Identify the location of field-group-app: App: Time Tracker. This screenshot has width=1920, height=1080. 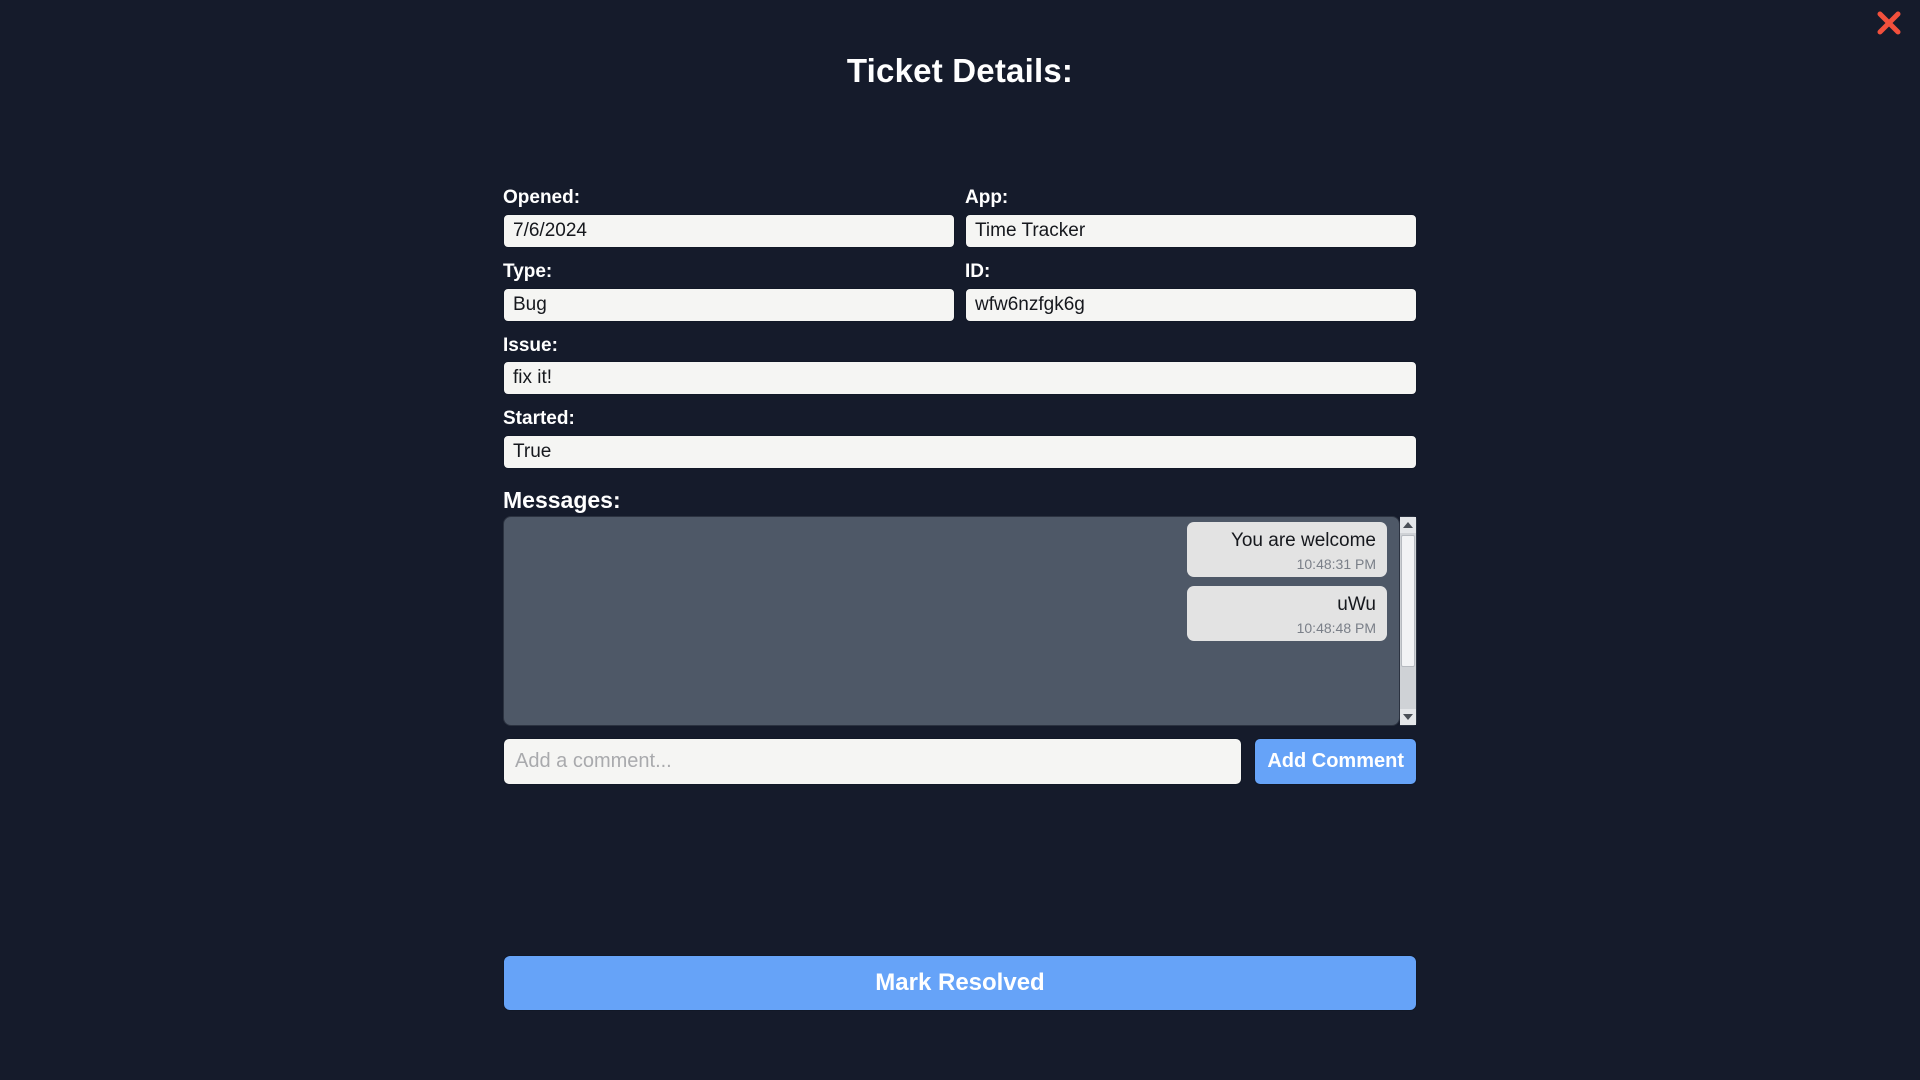
(1191, 217).